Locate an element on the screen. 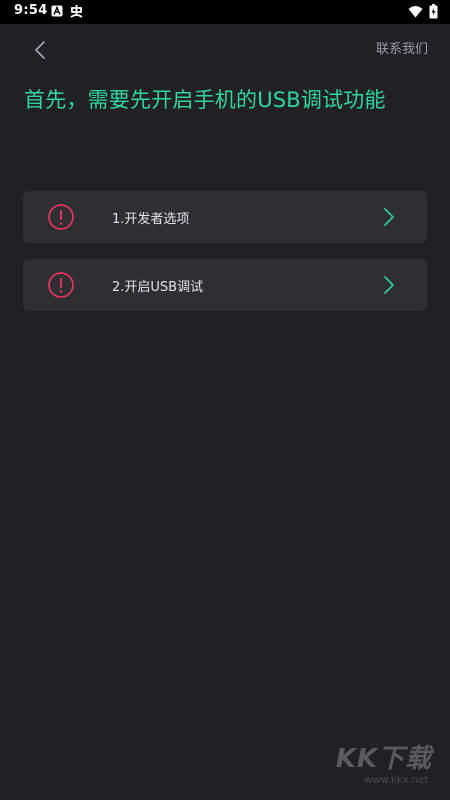  page-title: 首先，需要先开启手机的USB调试功能 is located at coordinates (205, 100).